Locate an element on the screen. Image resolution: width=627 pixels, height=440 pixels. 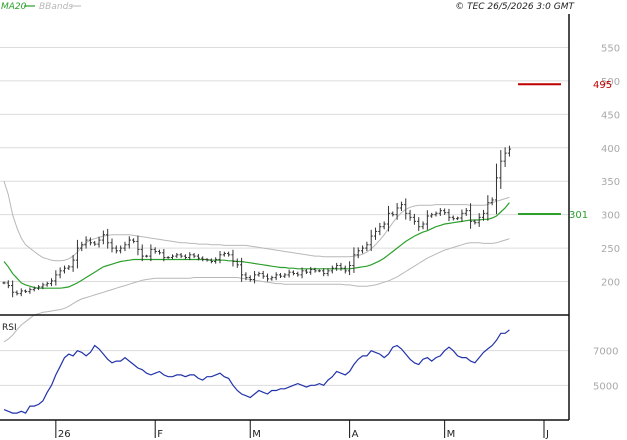
price-y-tick-label: 400 is located at coordinates (610, 149).